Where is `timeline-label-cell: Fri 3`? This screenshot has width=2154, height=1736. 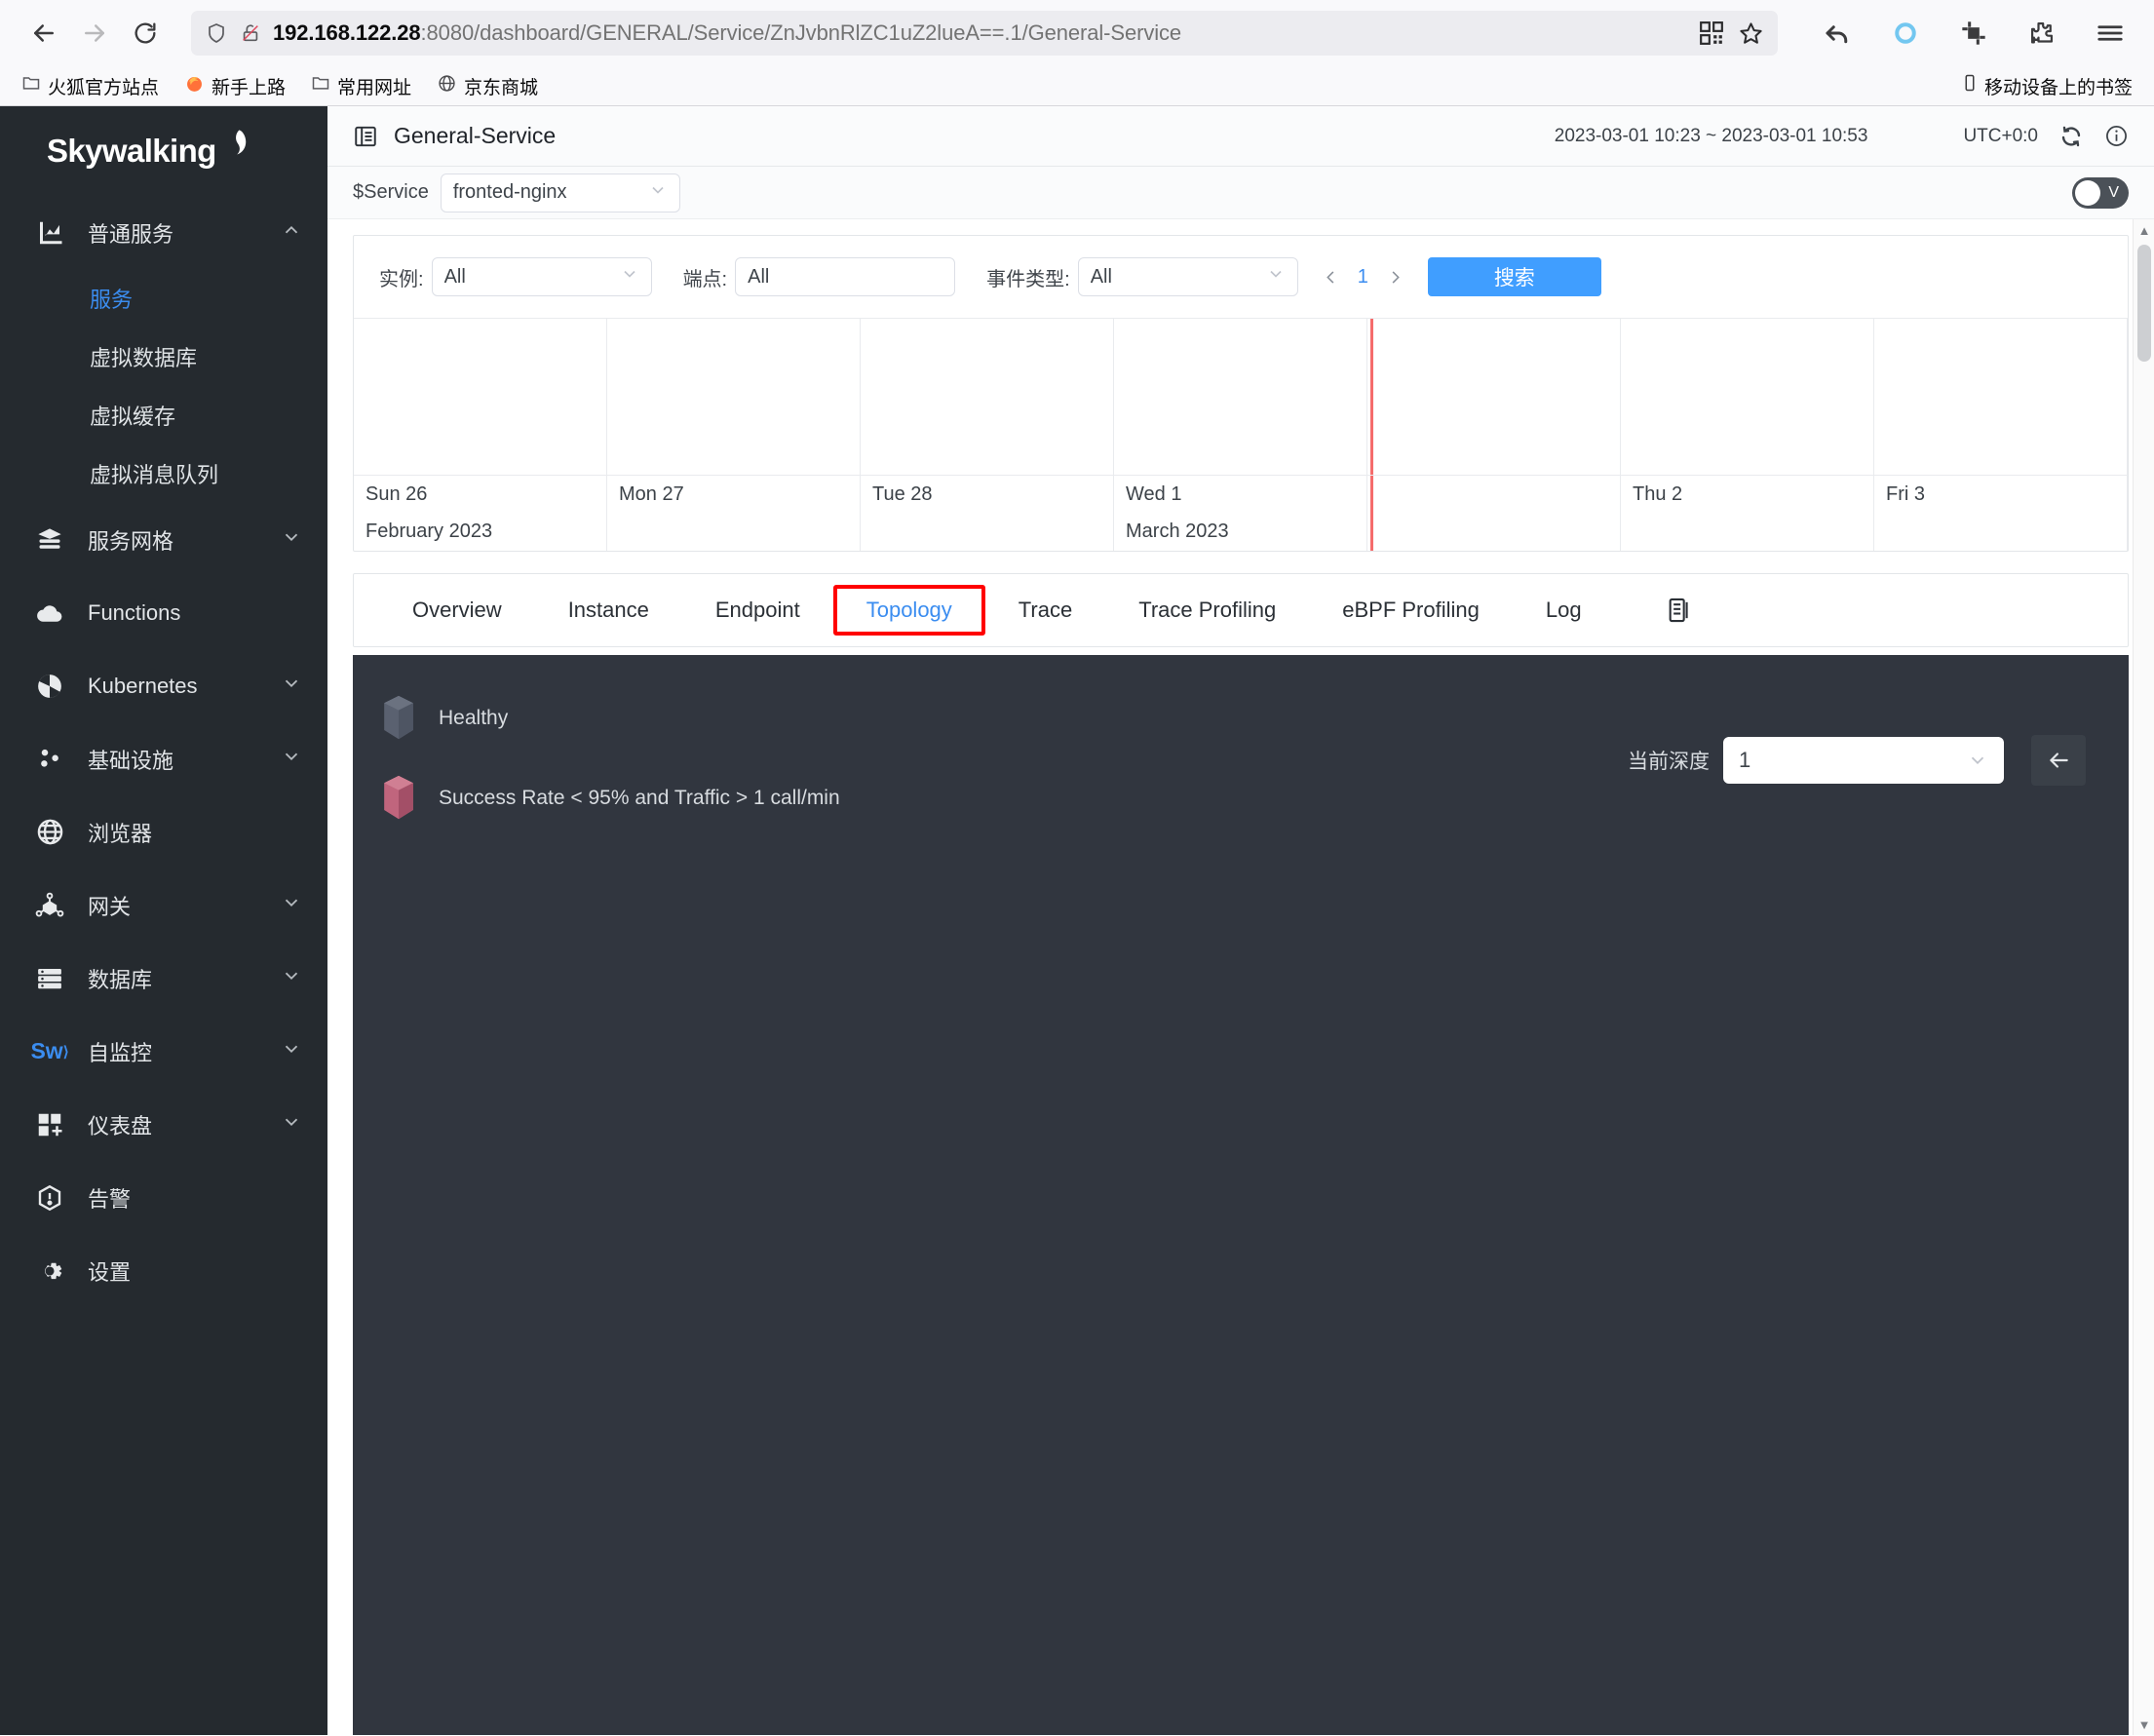 timeline-label-cell: Fri 3 is located at coordinates (2001, 513).